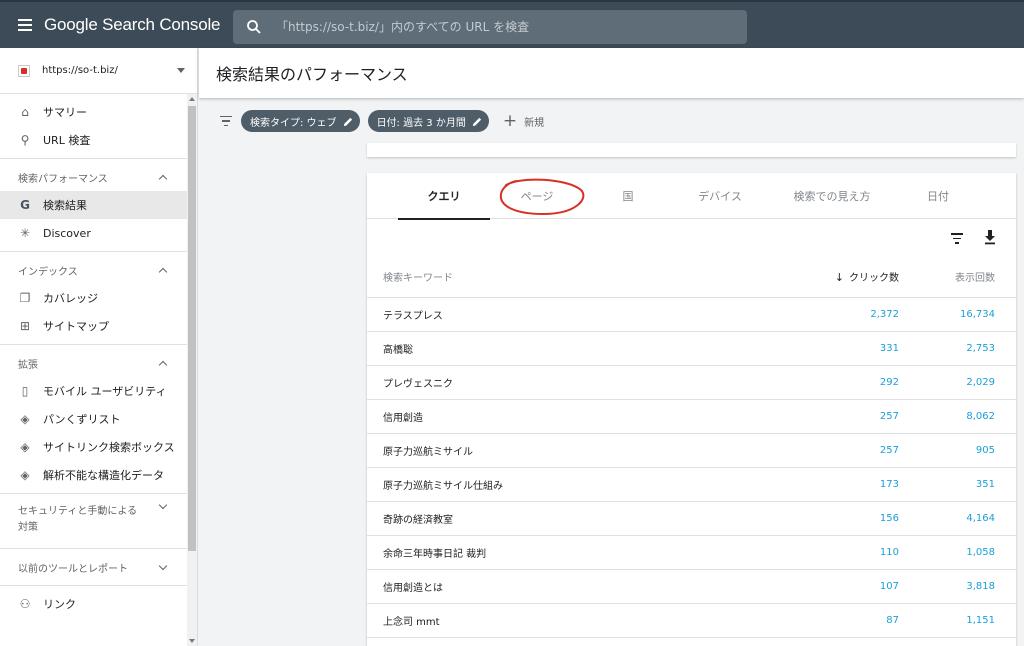 Image resolution: width=1024 pixels, height=646 pixels. I want to click on table-row: 奇跡の経済教室 156 4,164, so click(691, 518).